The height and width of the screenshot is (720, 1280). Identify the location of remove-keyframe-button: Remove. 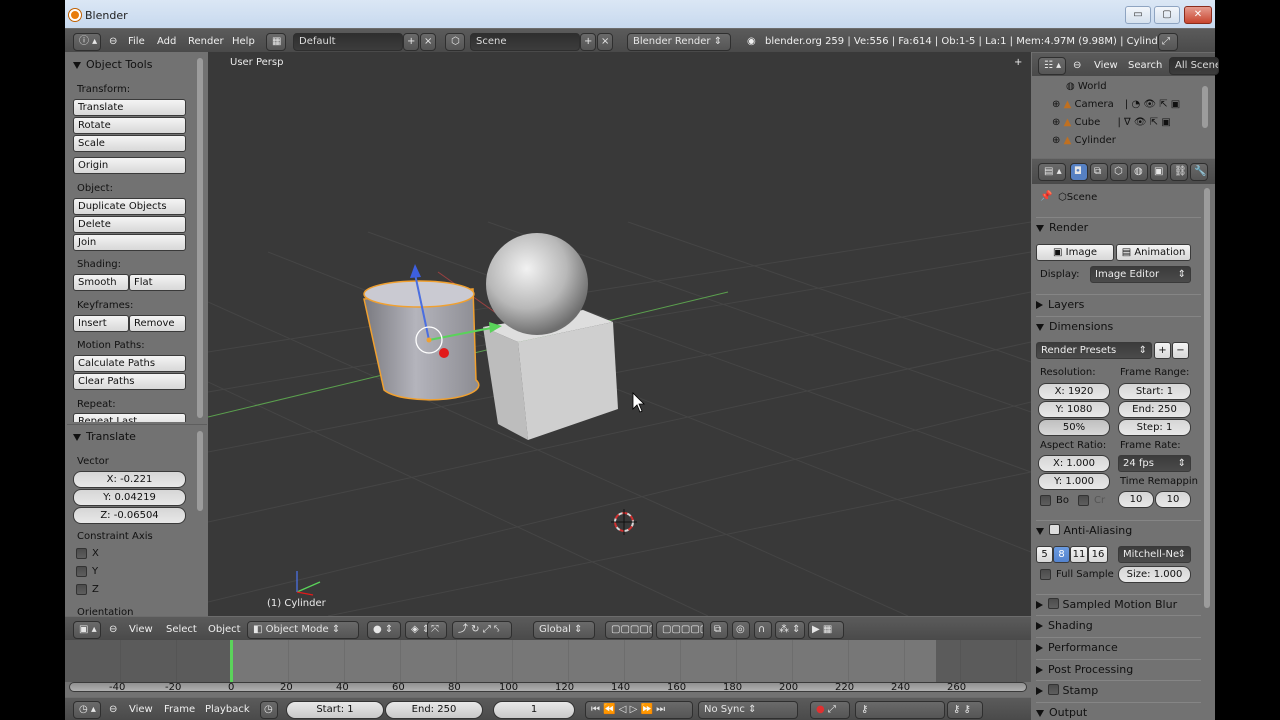
(157, 323).